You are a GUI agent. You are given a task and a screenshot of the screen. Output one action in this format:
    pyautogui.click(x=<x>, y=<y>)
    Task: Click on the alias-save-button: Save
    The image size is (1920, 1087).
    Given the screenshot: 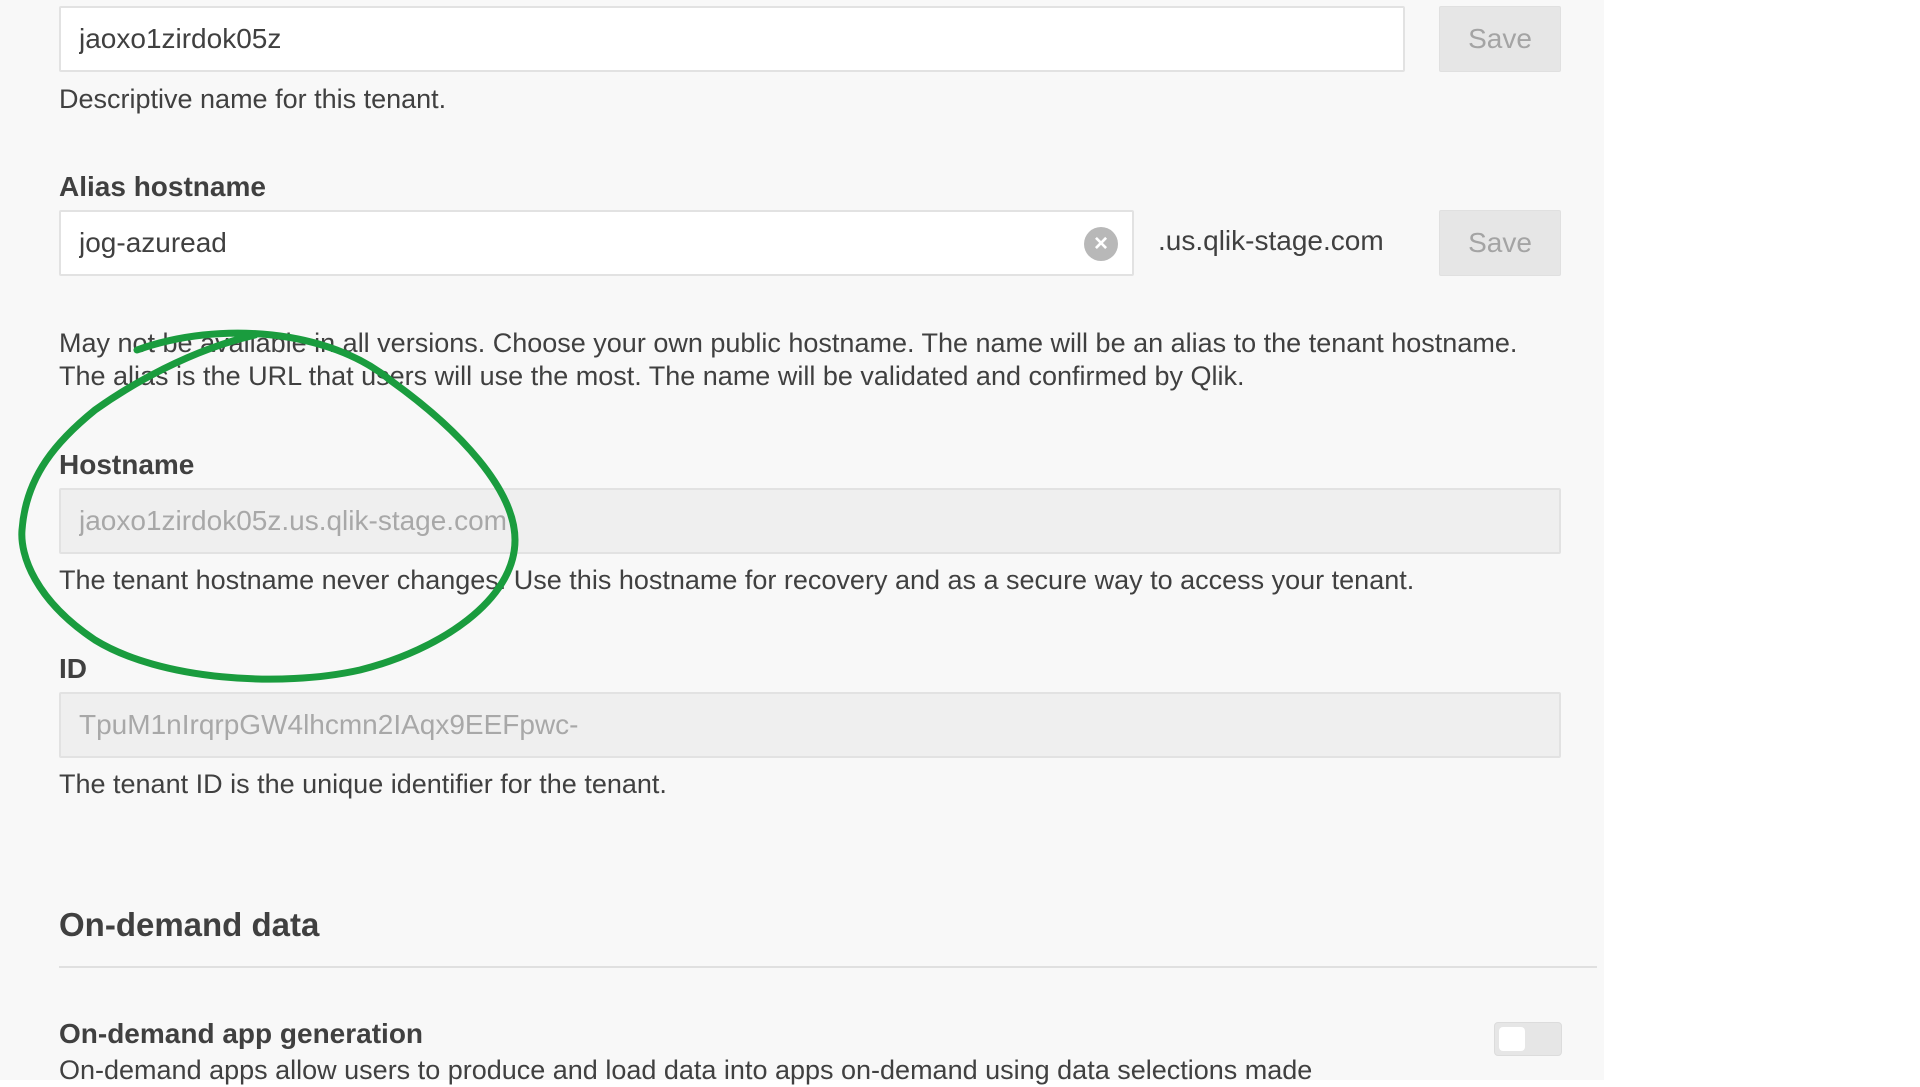 What is the action you would take?
    pyautogui.click(x=1500, y=243)
    